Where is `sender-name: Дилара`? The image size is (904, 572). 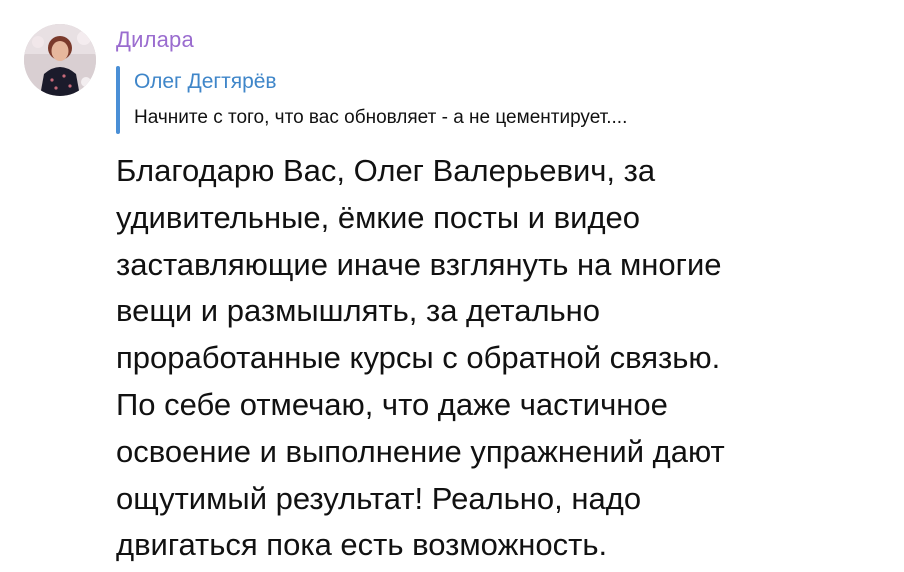 sender-name: Дилара is located at coordinates (155, 40).